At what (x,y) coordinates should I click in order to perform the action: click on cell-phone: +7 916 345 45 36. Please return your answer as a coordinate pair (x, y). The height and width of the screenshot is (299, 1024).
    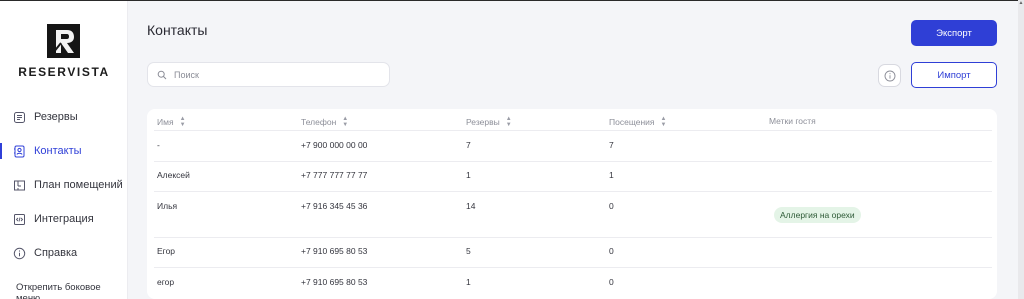
    Looking at the image, I should click on (334, 206).